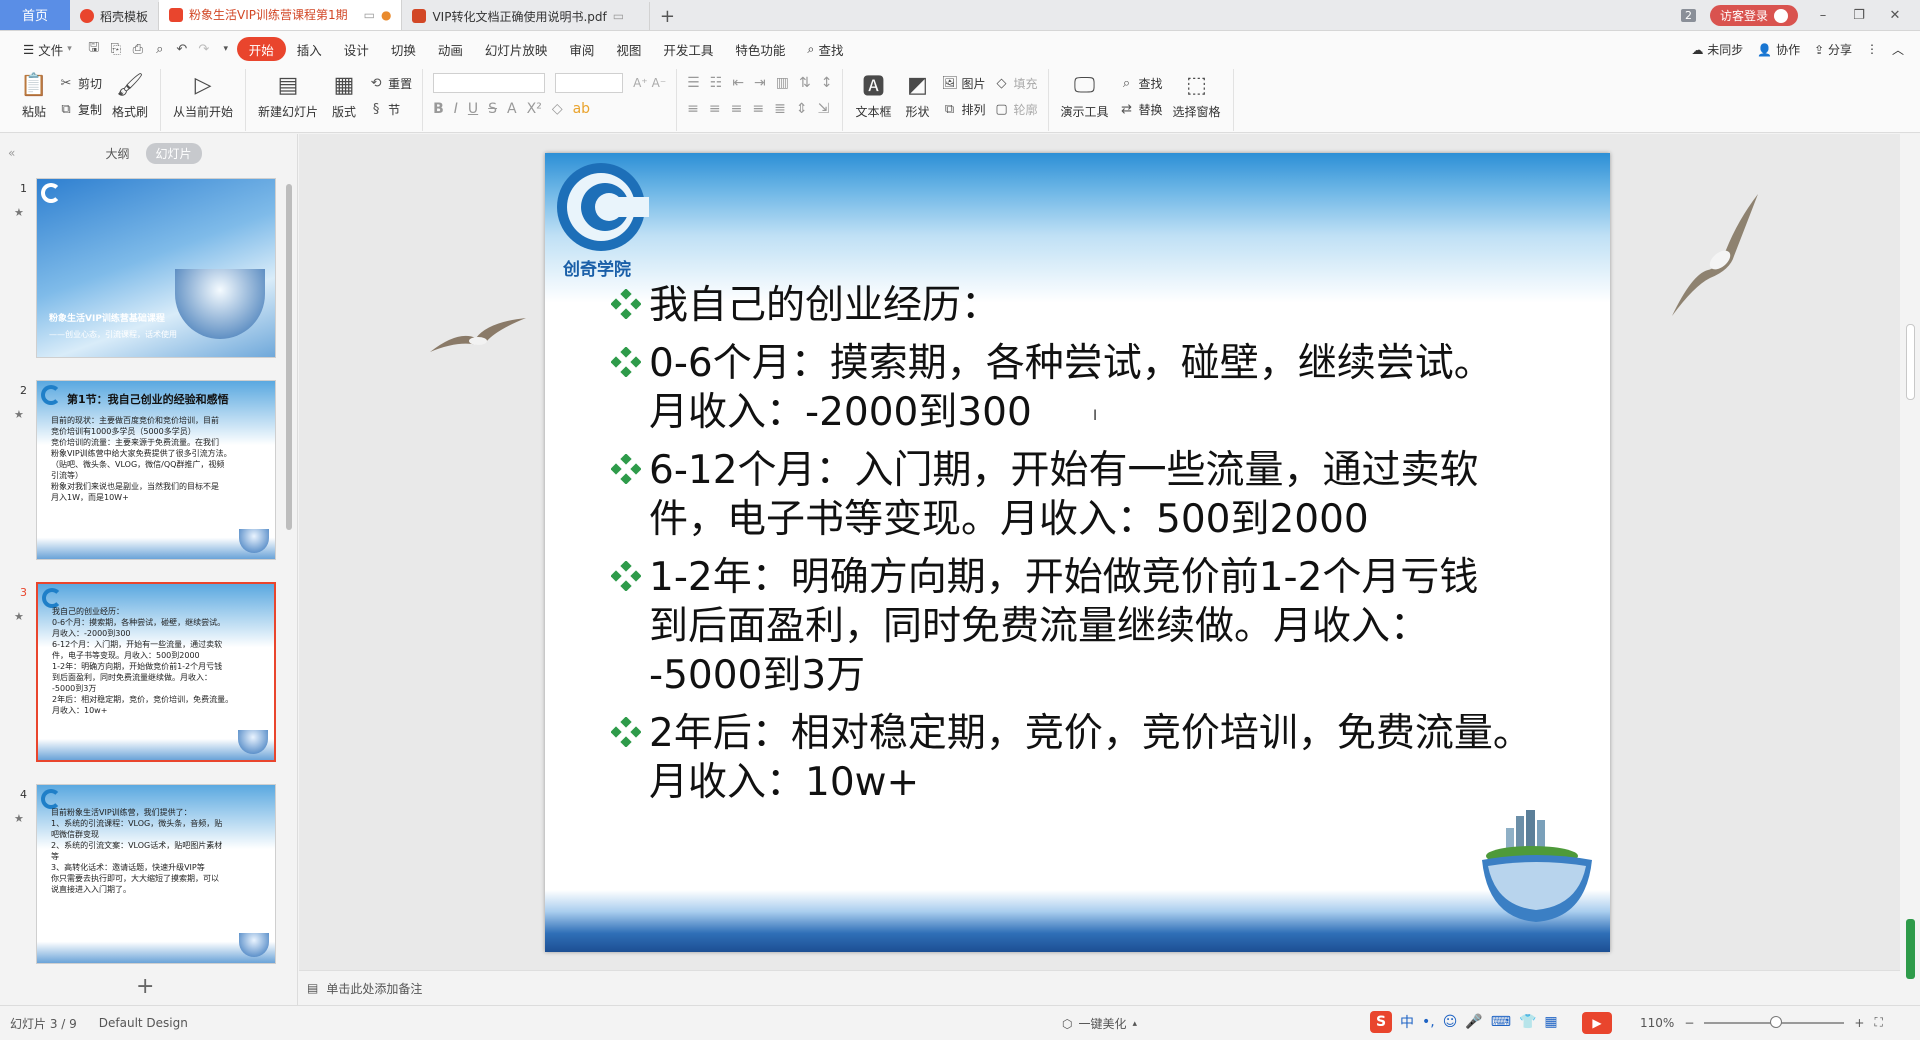  Describe the element at coordinates (1895, 15) in the screenshot. I see `close-icon: ✕` at that location.